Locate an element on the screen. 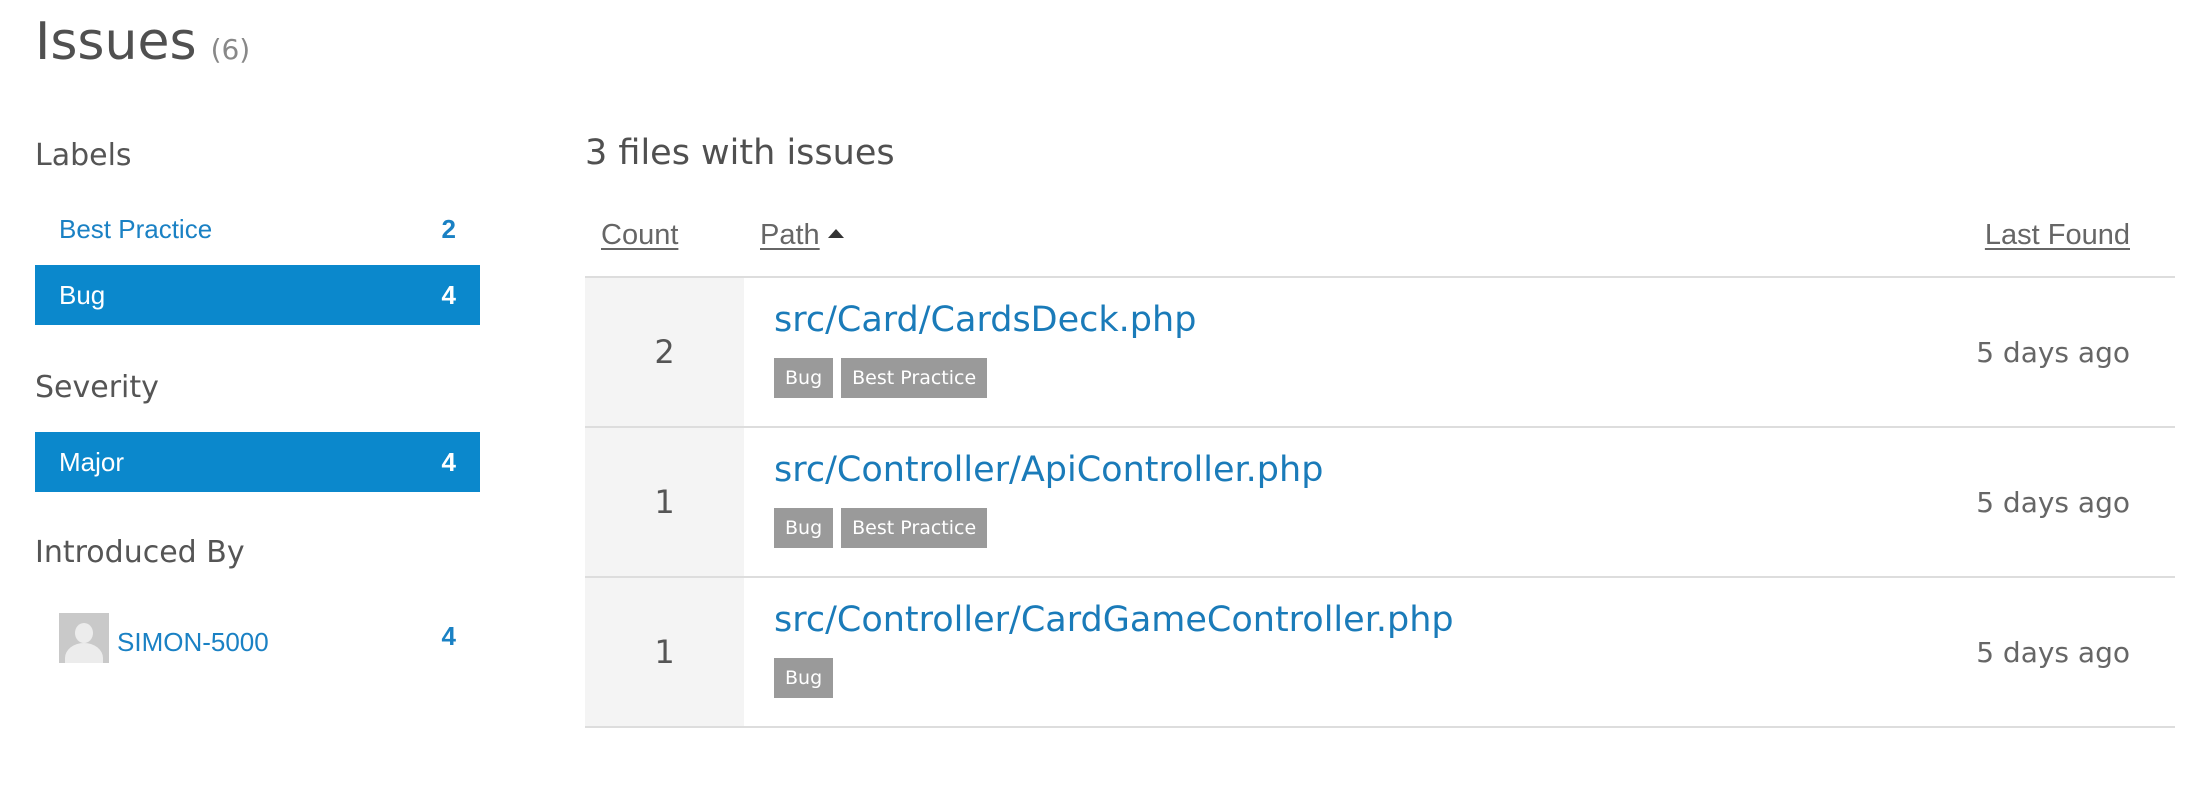 Image resolution: width=2200 pixels, height=806 pixels. file-path-link: src/Card/CardsDeck.php is located at coordinates (985, 320).